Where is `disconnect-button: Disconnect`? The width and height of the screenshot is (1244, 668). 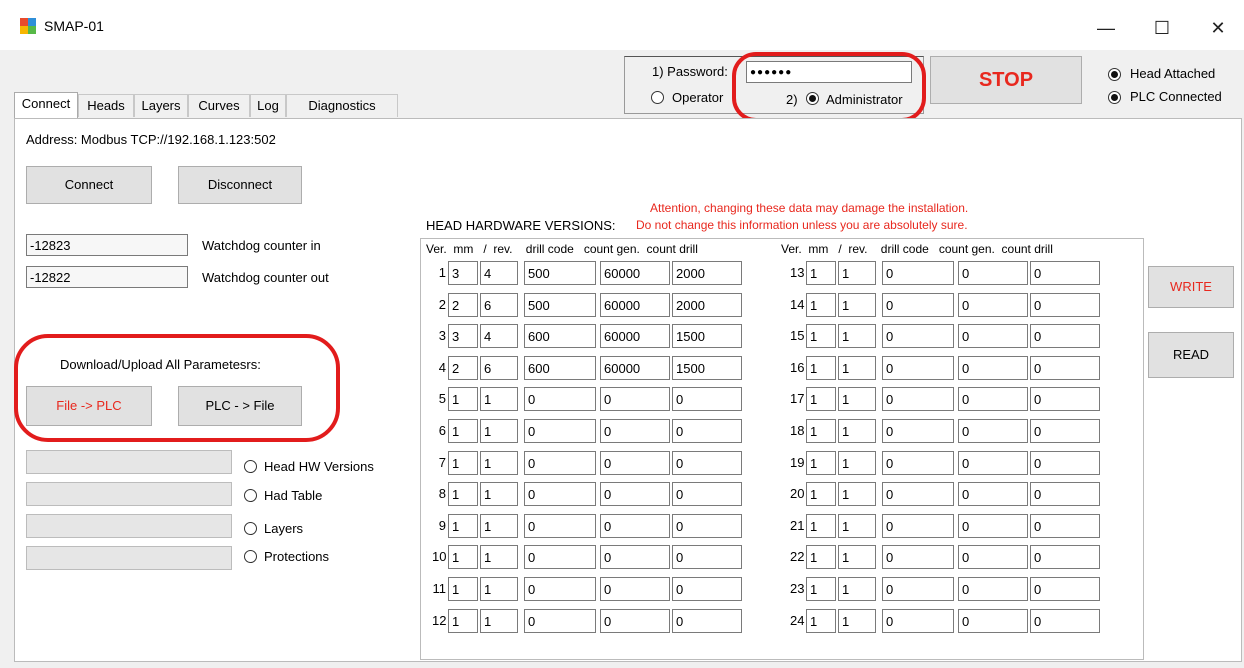
disconnect-button: Disconnect is located at coordinates (240, 185).